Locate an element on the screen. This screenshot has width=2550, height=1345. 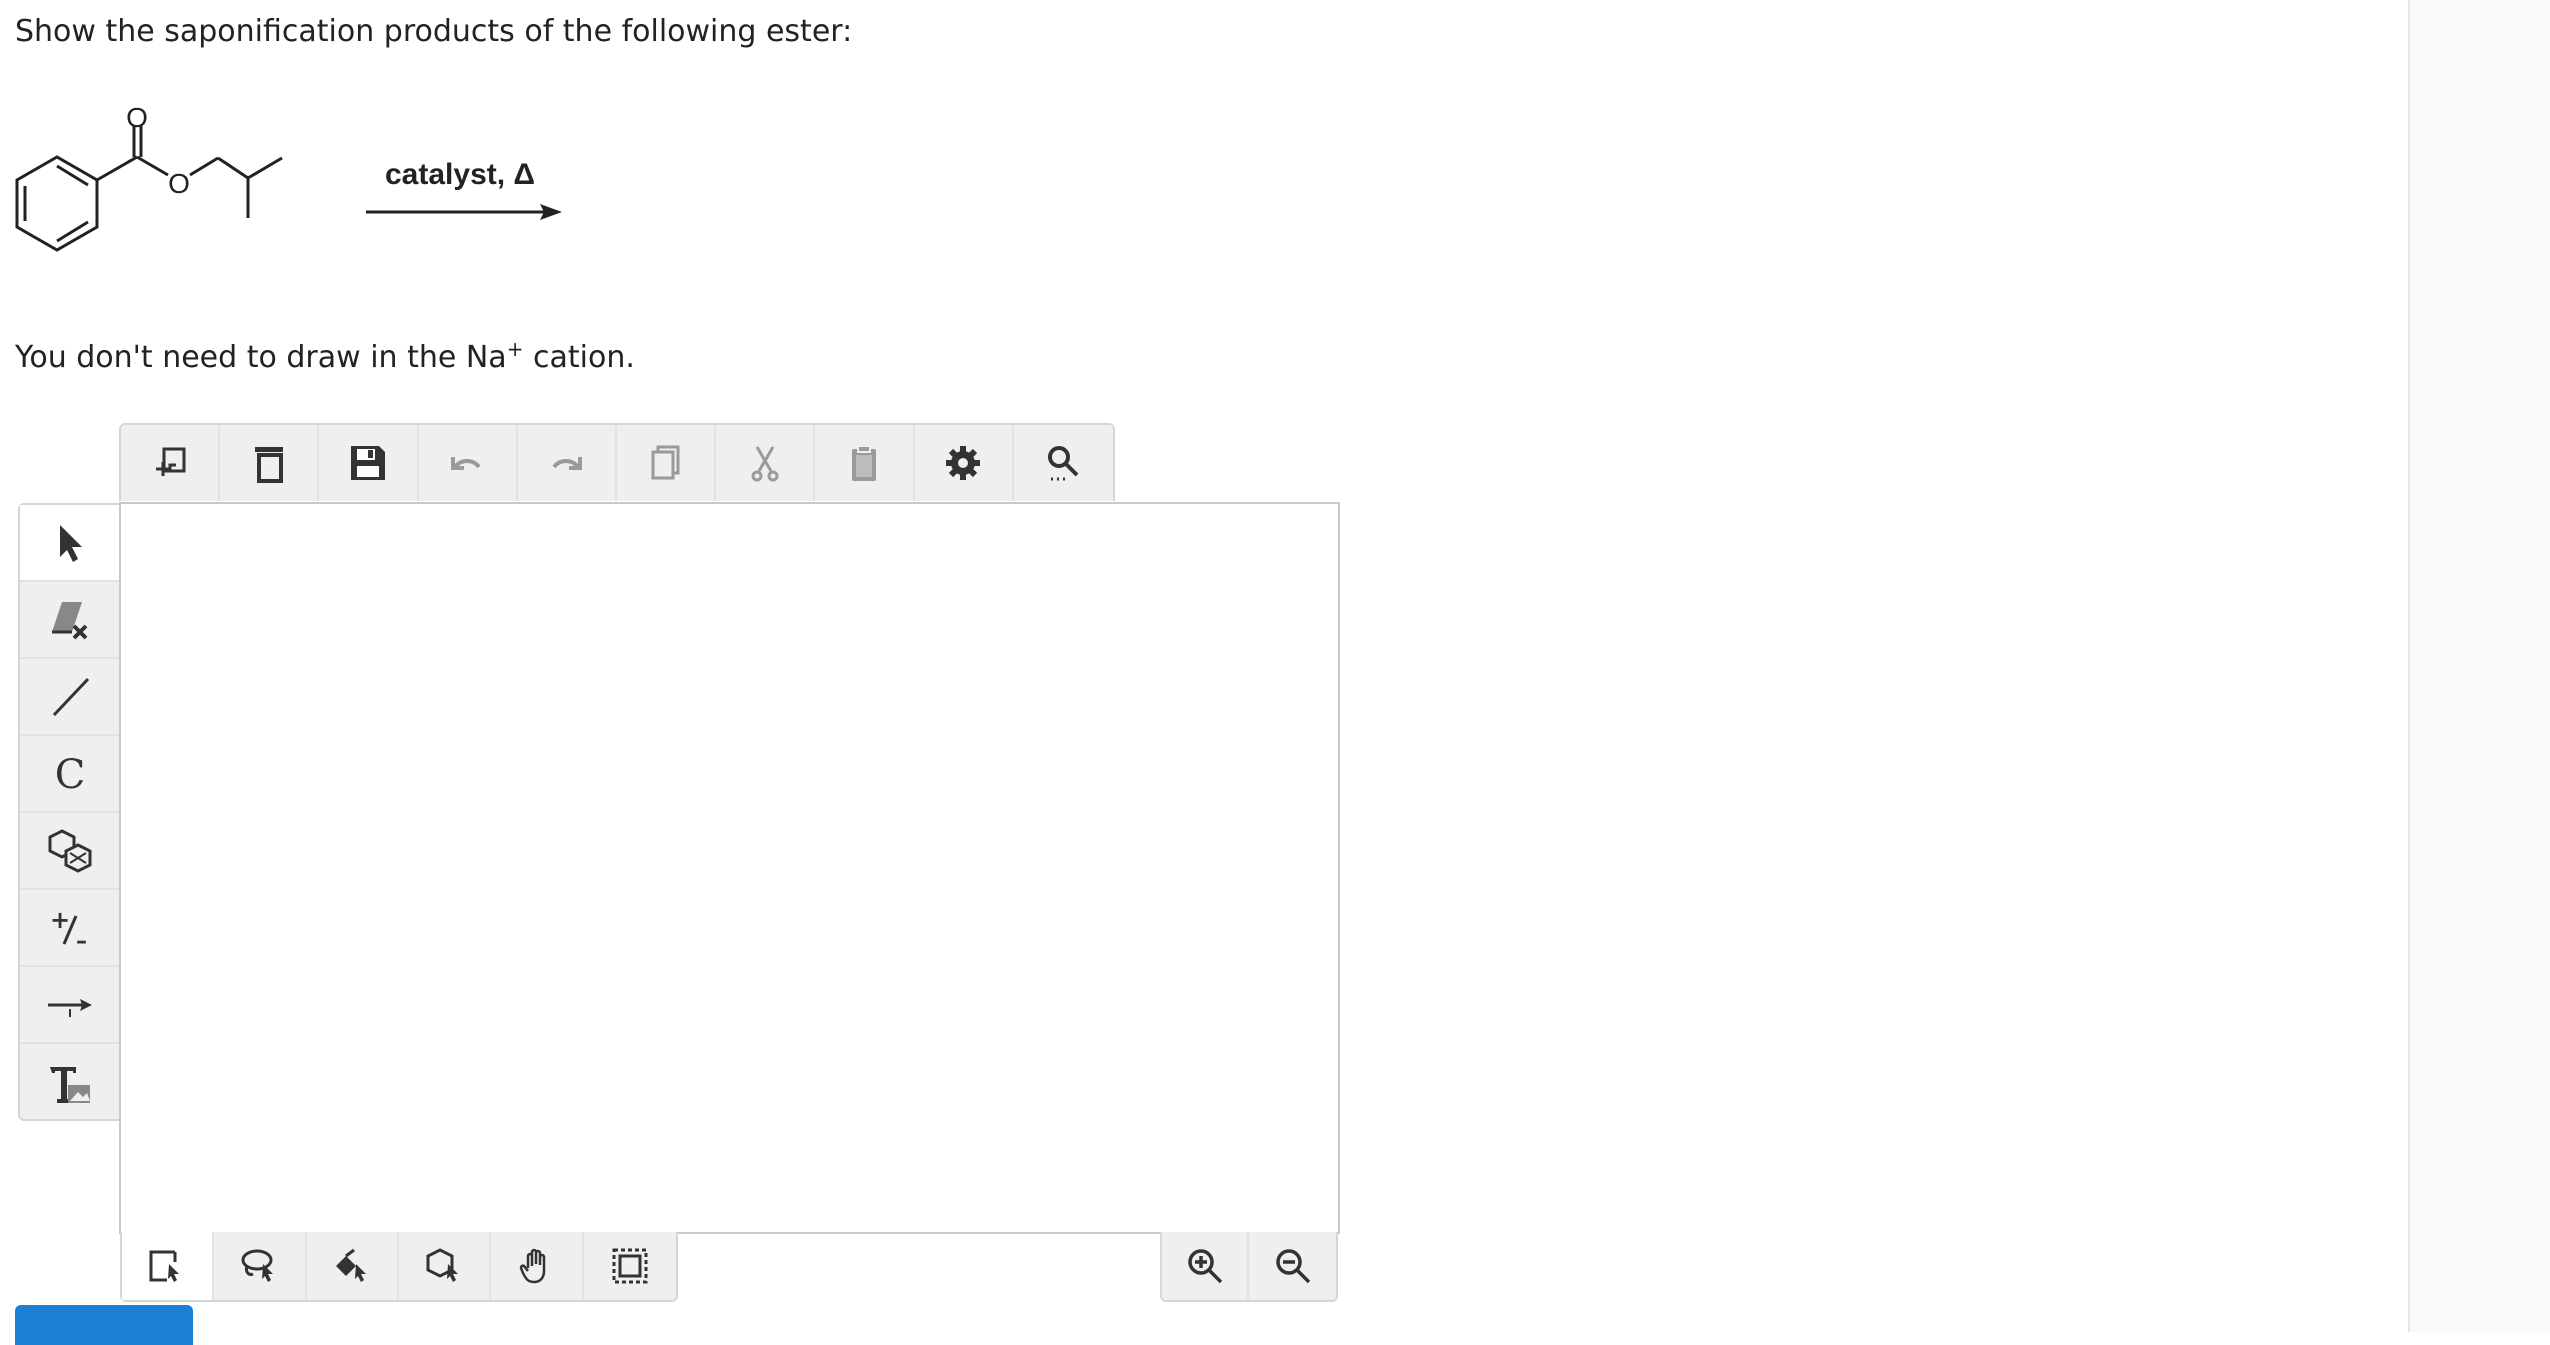
undo-icon is located at coordinates (466, 463).